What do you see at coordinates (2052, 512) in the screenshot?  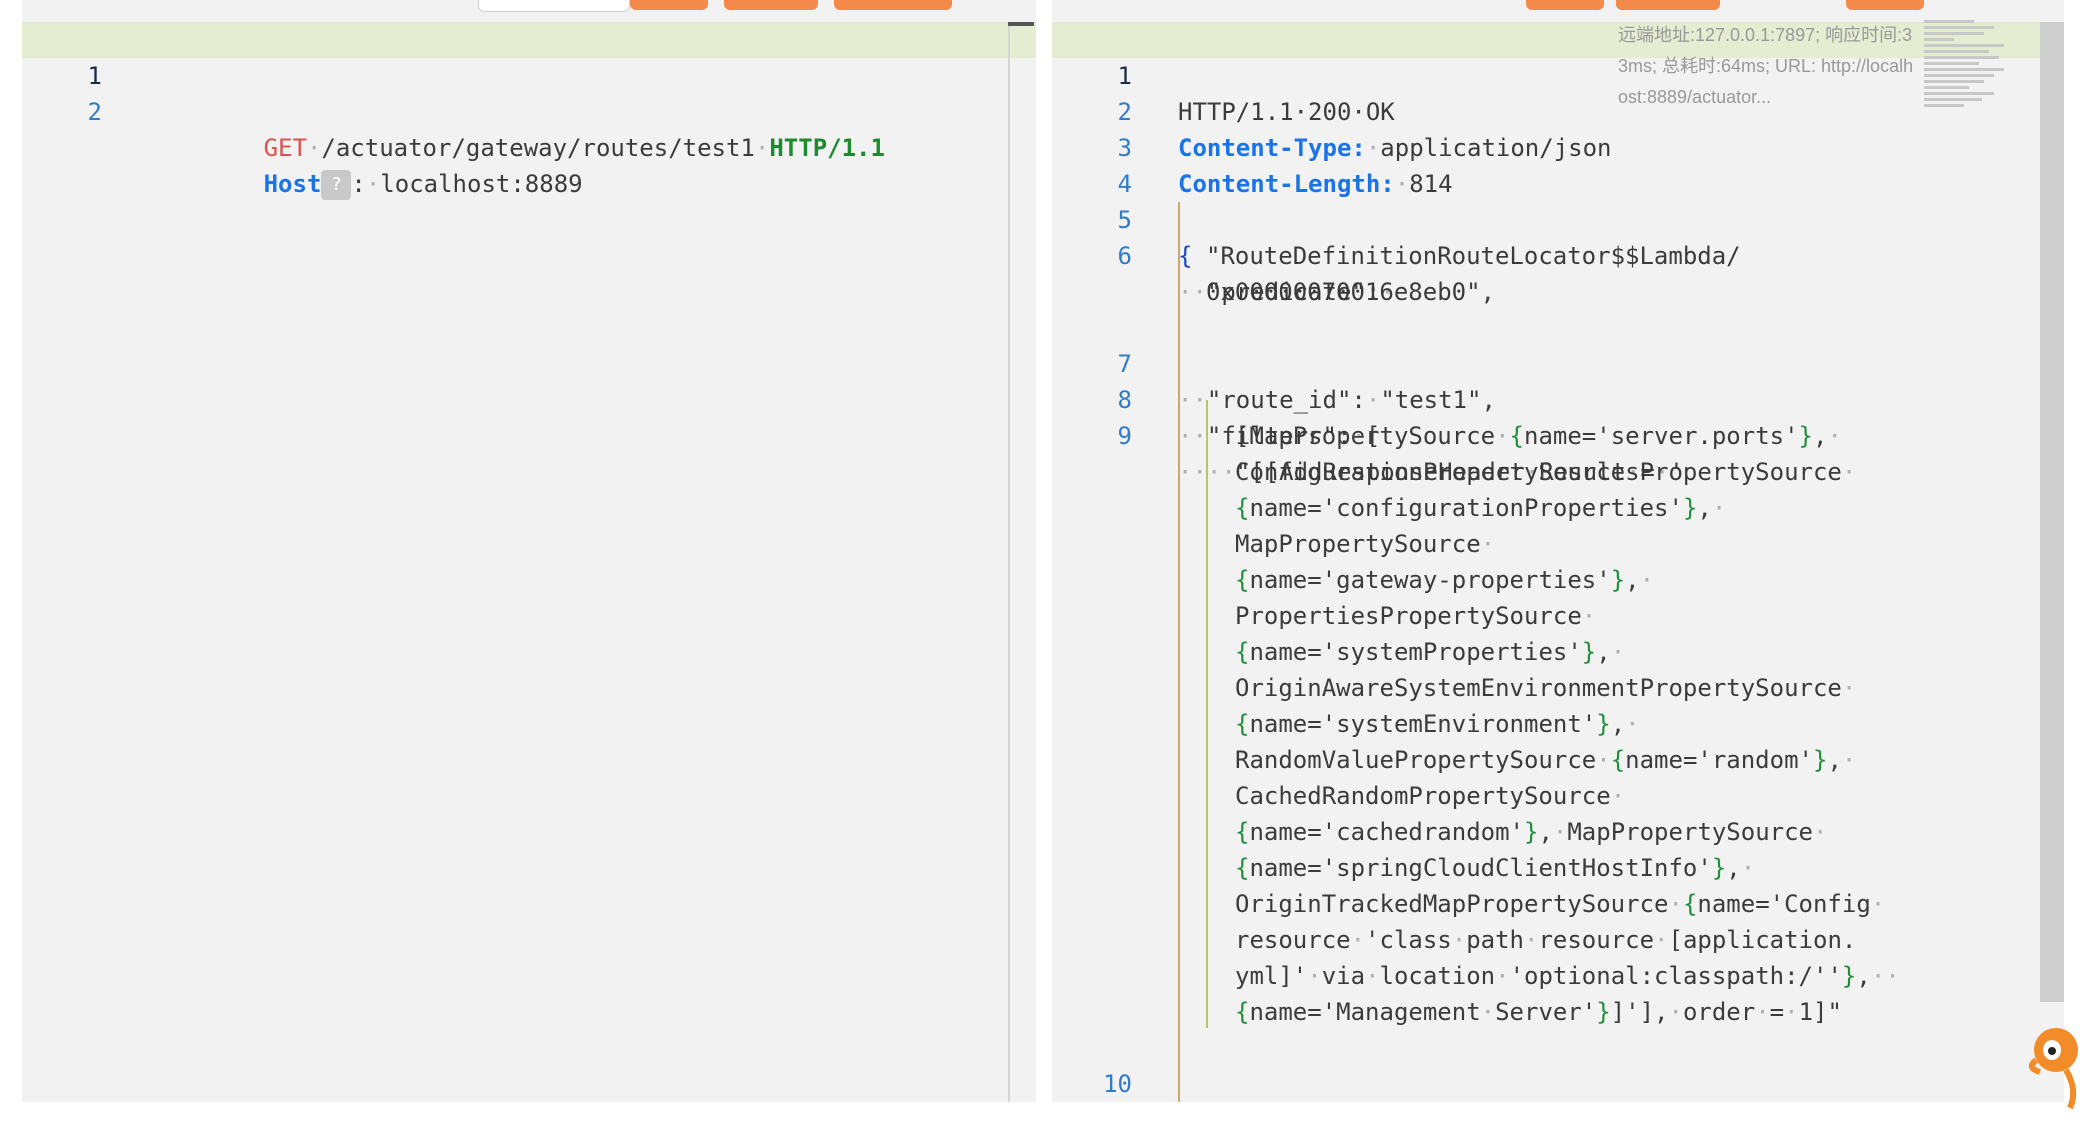 I see `vertical-scrollbar` at bounding box center [2052, 512].